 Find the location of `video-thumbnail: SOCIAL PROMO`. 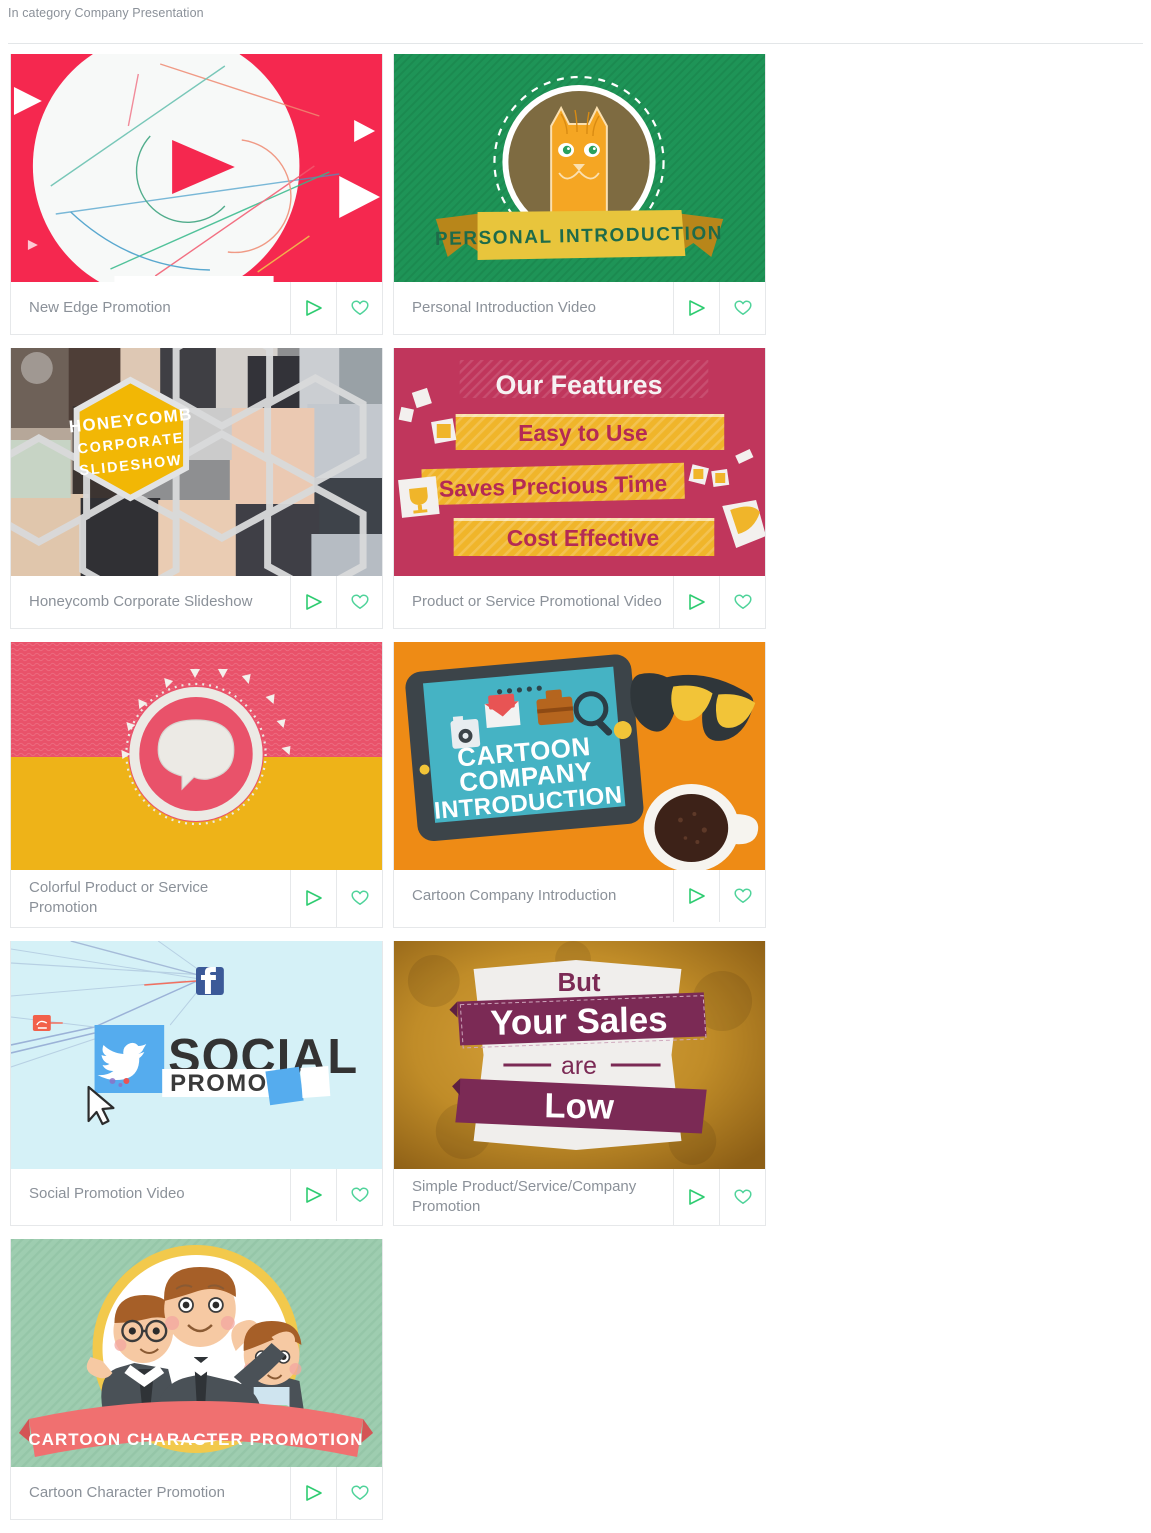

video-thumbnail: SOCIAL PROMO is located at coordinates (196, 1054).